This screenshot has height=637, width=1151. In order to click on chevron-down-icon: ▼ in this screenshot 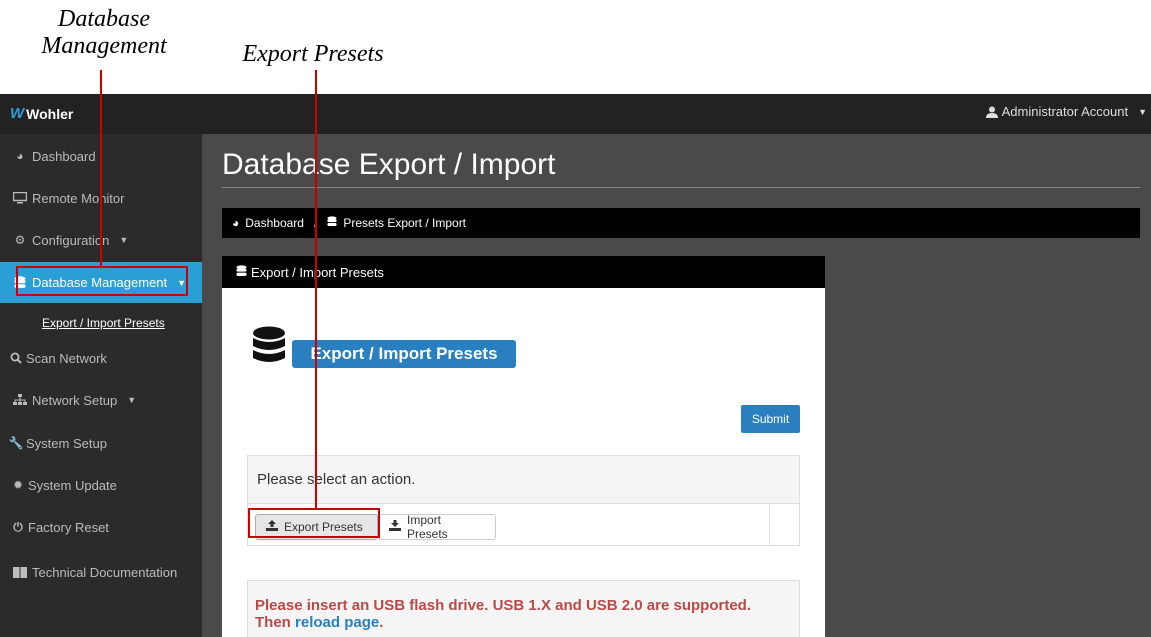, I will do `click(1142, 111)`.